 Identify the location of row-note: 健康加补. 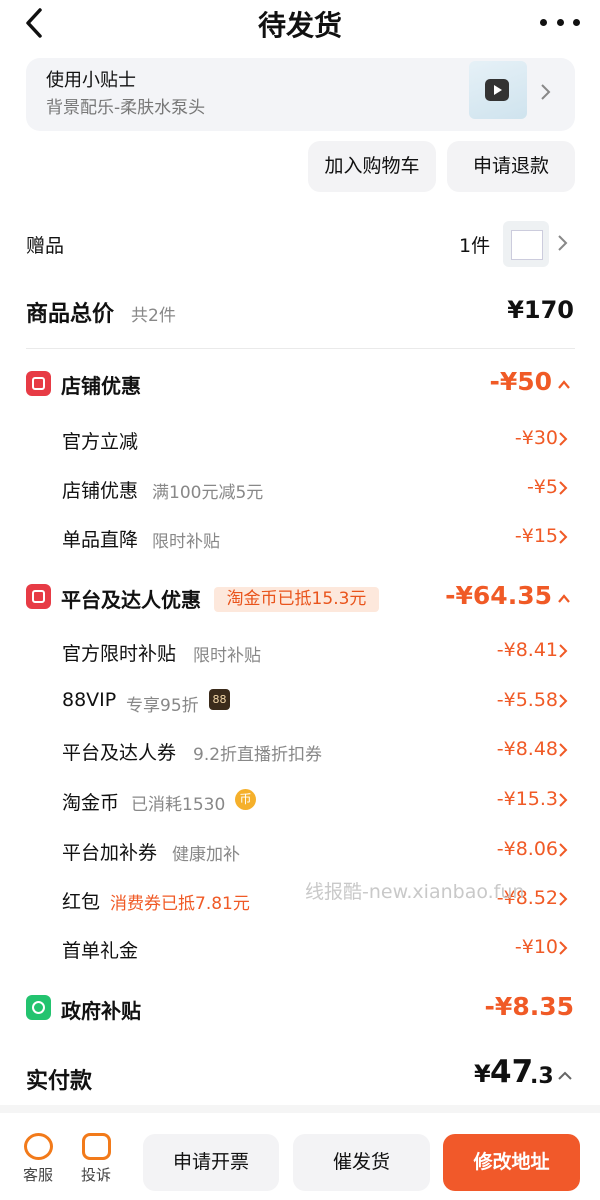
(206, 855).